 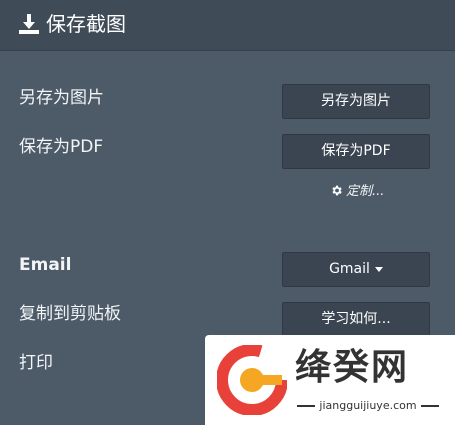 I want to click on panel-header: 保存截图, so click(x=227, y=25).